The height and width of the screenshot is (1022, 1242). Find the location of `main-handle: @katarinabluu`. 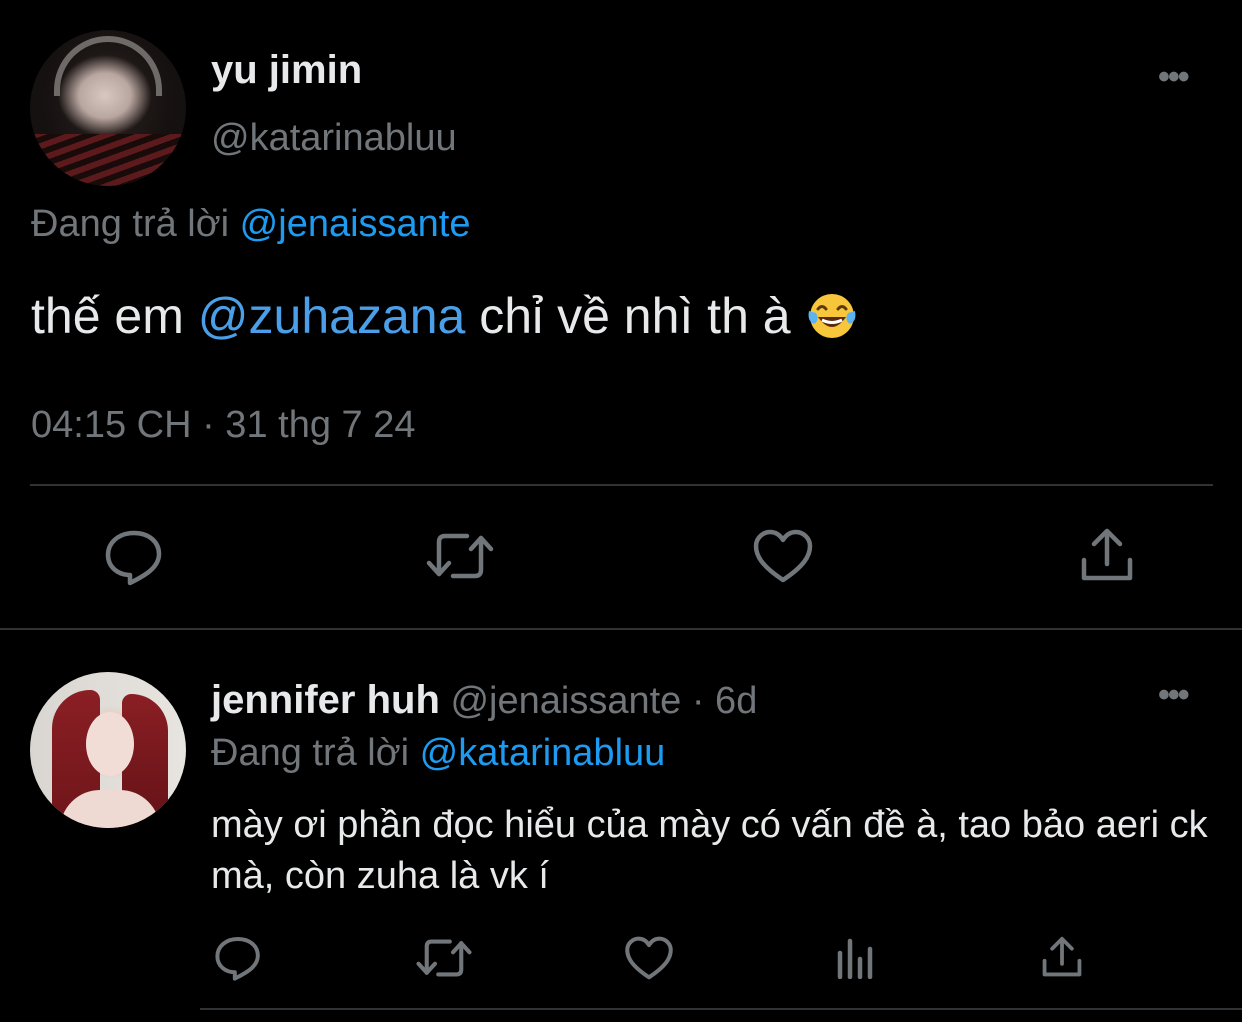

main-handle: @katarinabluu is located at coordinates (334, 138).